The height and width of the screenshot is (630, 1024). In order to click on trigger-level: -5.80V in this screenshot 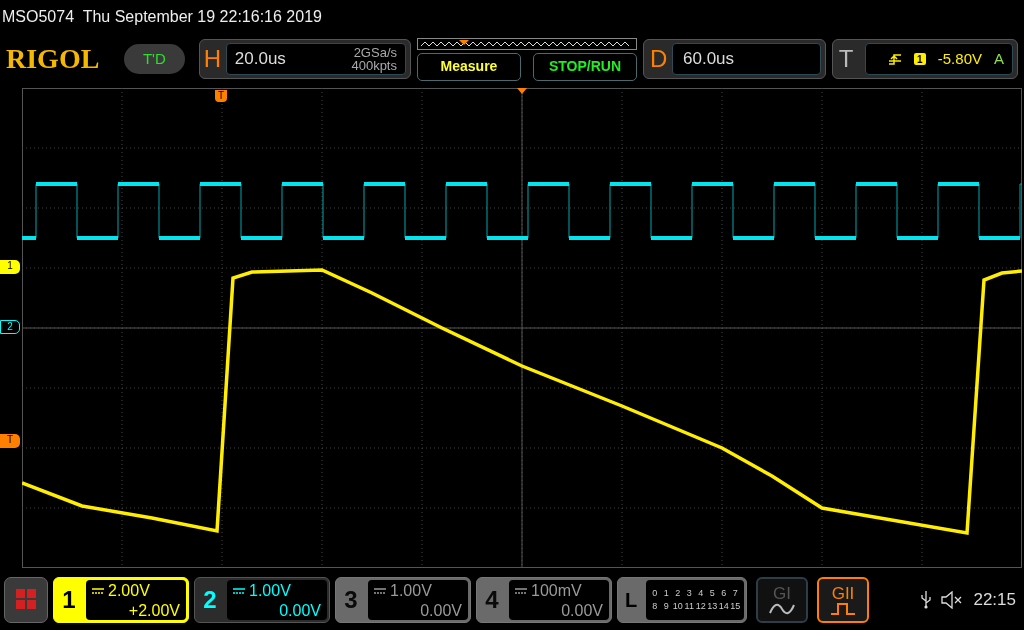, I will do `click(959, 58)`.